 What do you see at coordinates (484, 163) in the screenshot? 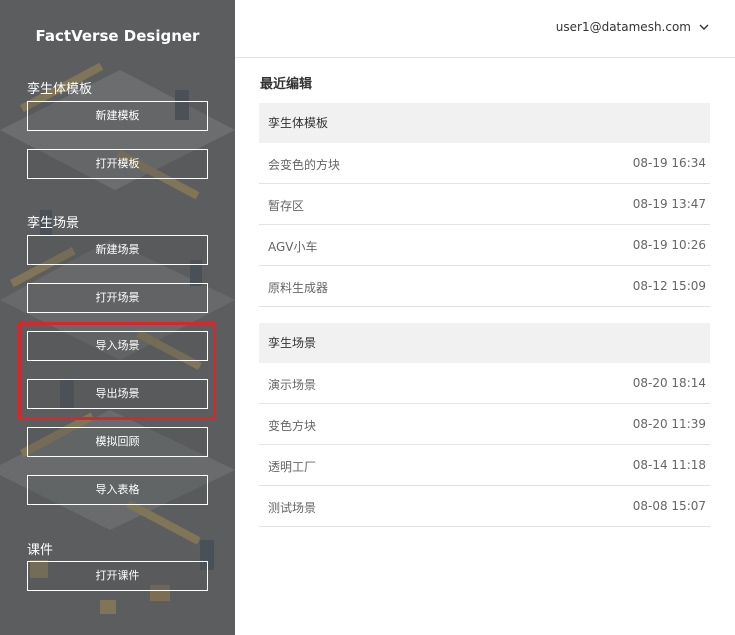
I see `list-item: 会变色的方块 08-19 16:34` at bounding box center [484, 163].